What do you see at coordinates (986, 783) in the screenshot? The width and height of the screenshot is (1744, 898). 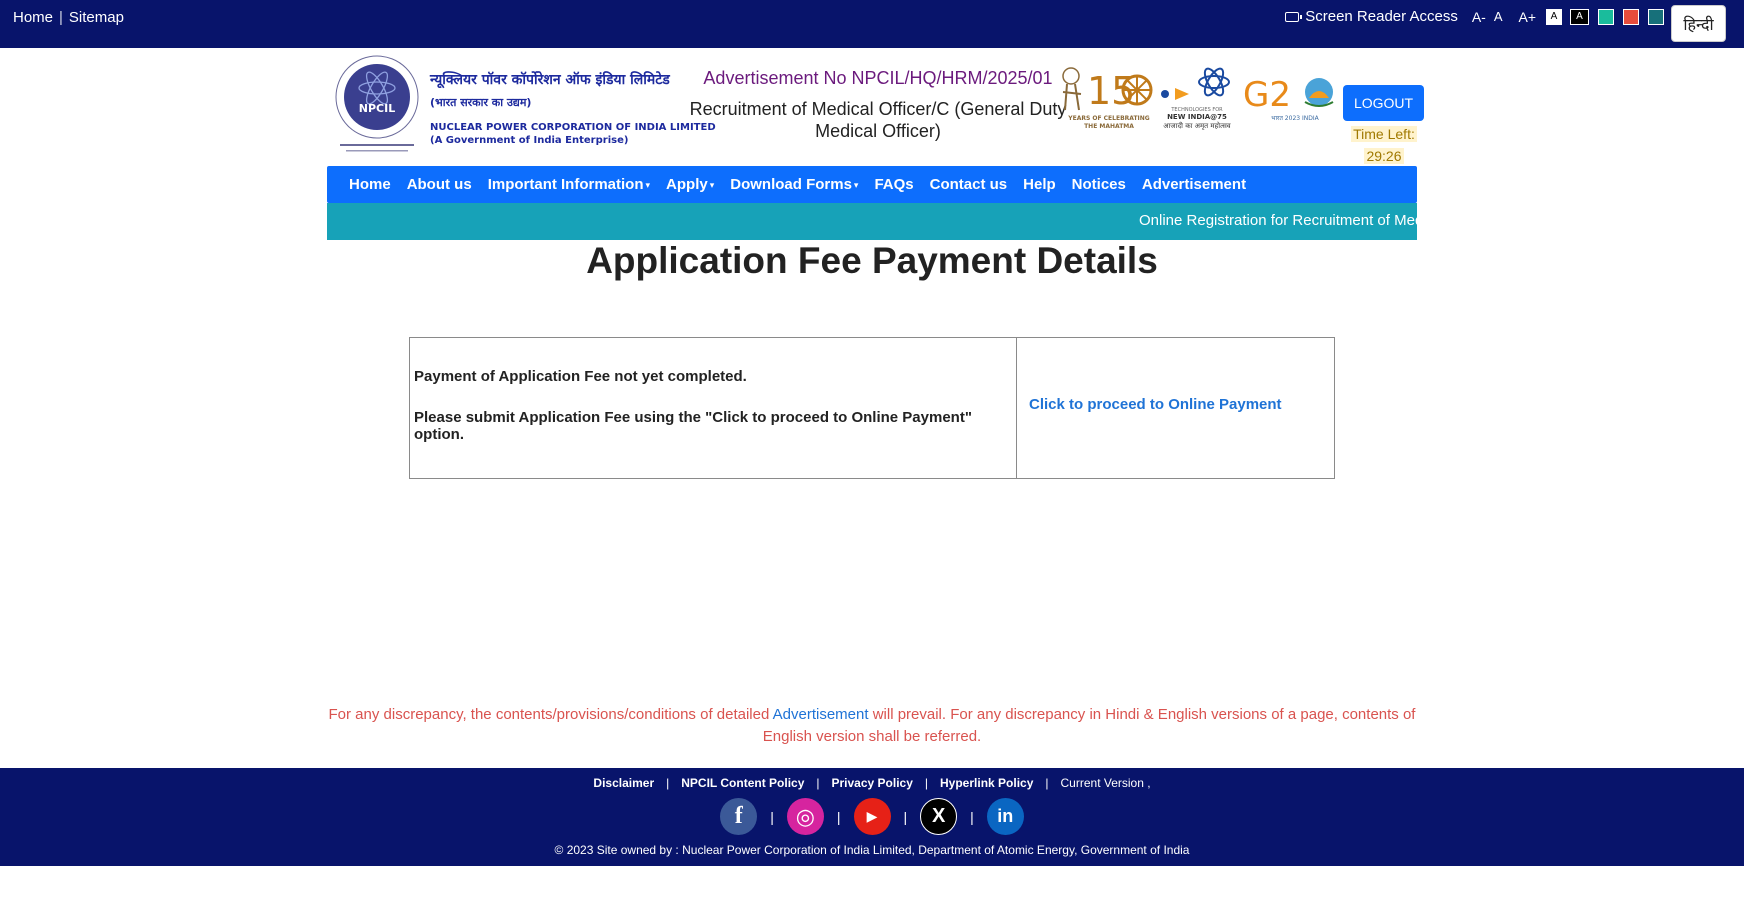 I see `footer-hyperlink-policy-link: Hyperlink Policy` at bounding box center [986, 783].